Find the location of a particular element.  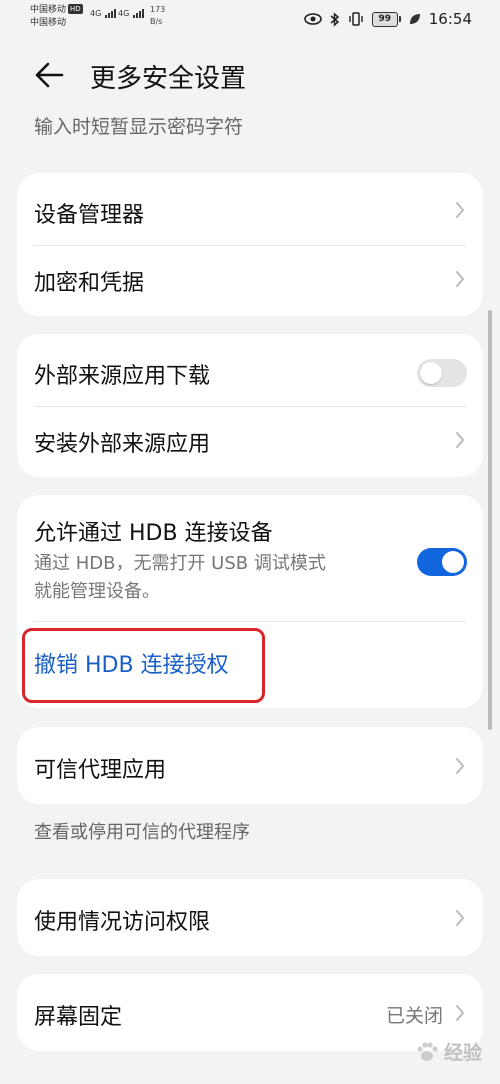

trusted-agents-label: 可信代理应用 is located at coordinates (100, 770).